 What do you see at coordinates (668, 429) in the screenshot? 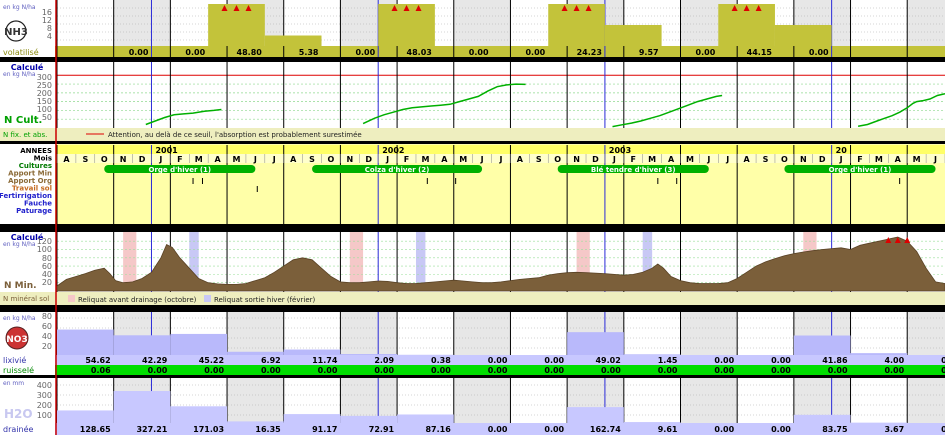
I see `h2o-value-label: 9.61` at bounding box center [668, 429].